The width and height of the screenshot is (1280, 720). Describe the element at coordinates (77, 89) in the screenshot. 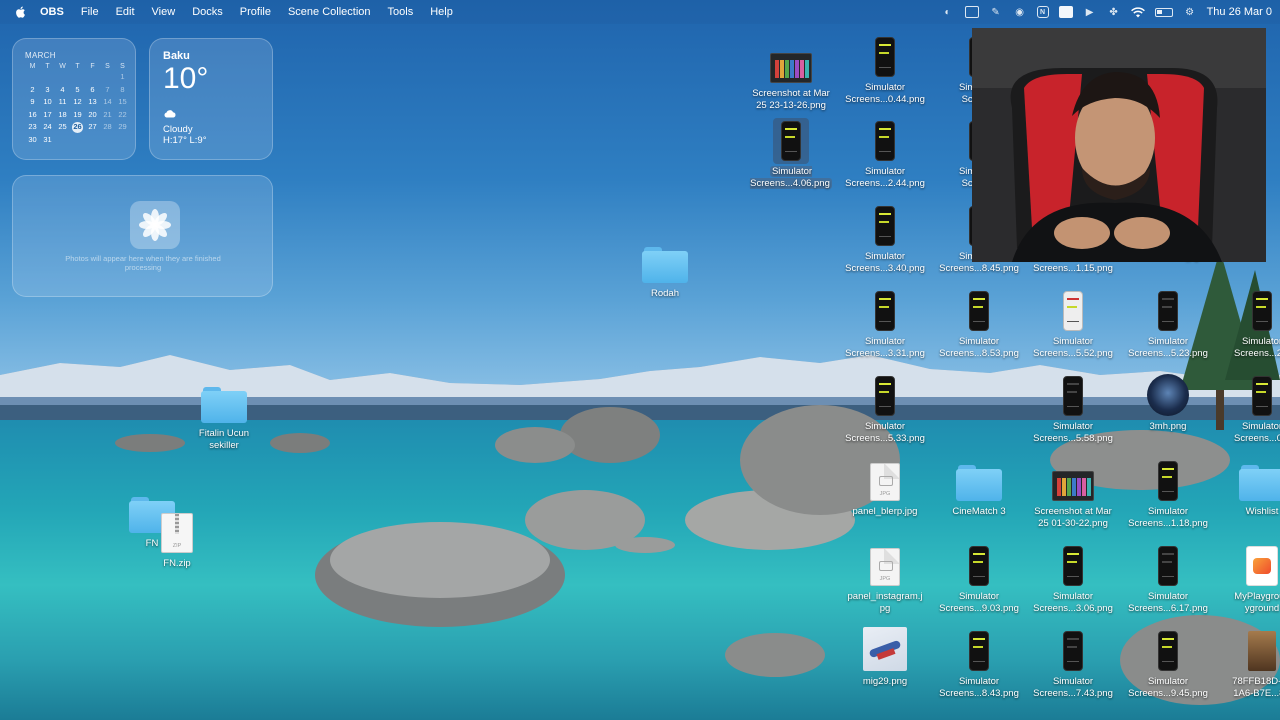

I see `calendar-day: 5` at that location.